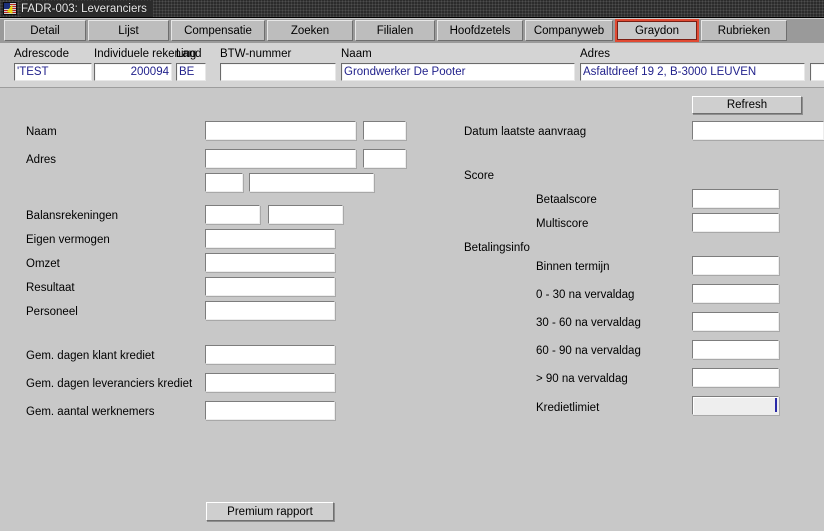  Describe the element at coordinates (562, 224) in the screenshot. I see `label-multiscore: Multiscore` at that location.